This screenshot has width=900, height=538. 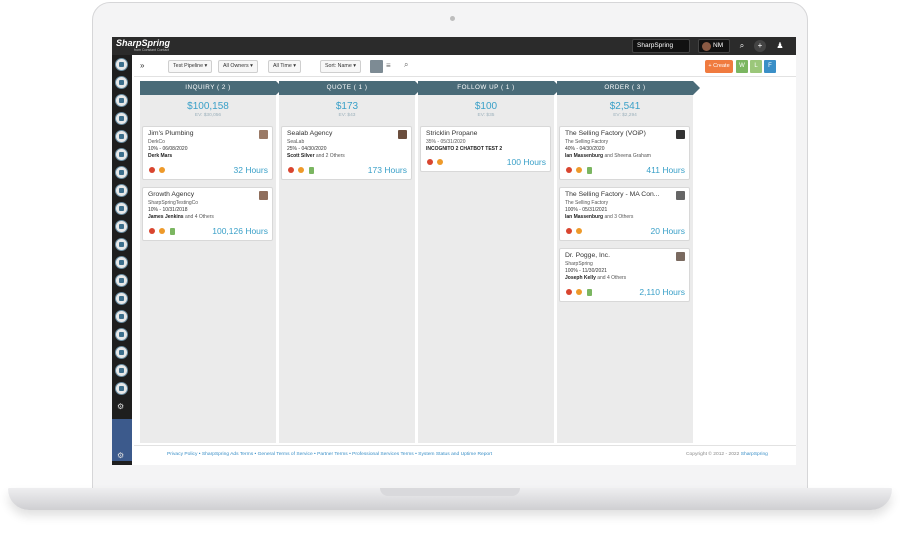 I want to click on copyright-link: SharpSpring, so click(x=754, y=454).